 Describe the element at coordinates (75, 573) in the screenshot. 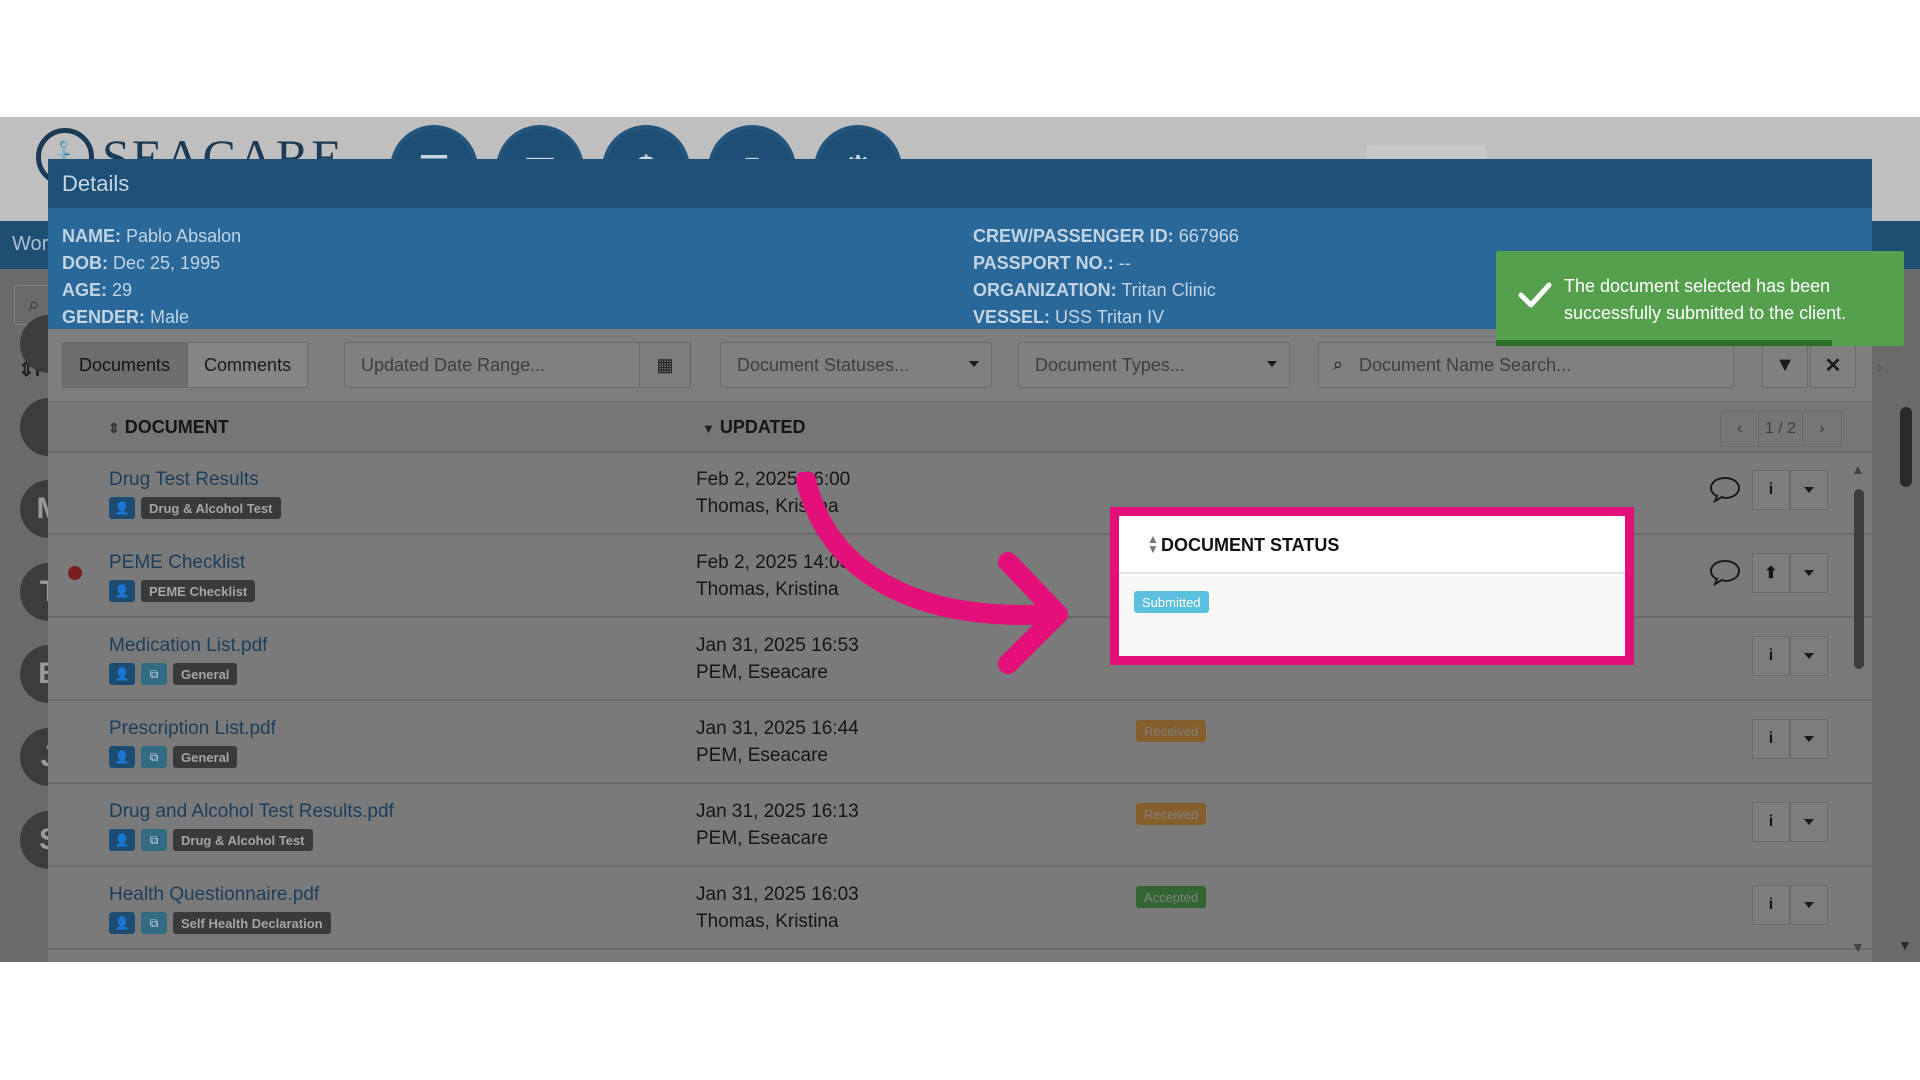

I see `unread-dot-icon` at that location.